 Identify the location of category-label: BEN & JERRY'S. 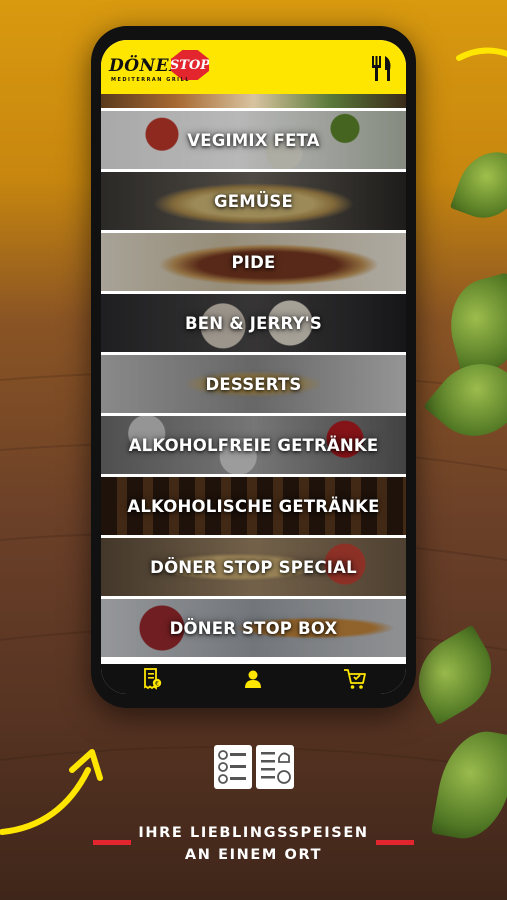
(253, 323).